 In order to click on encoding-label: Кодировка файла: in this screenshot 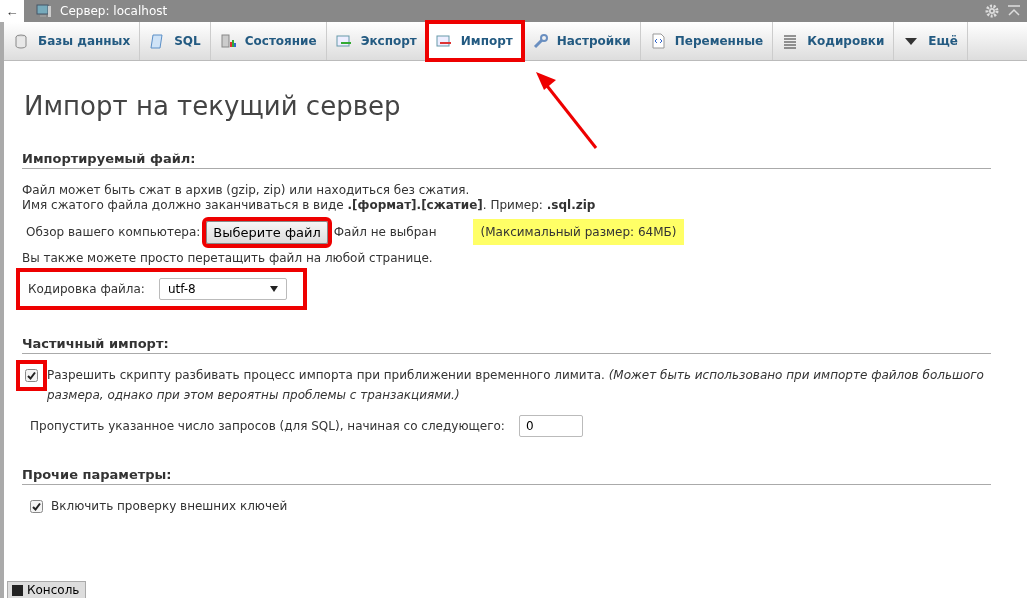, I will do `click(86, 289)`.